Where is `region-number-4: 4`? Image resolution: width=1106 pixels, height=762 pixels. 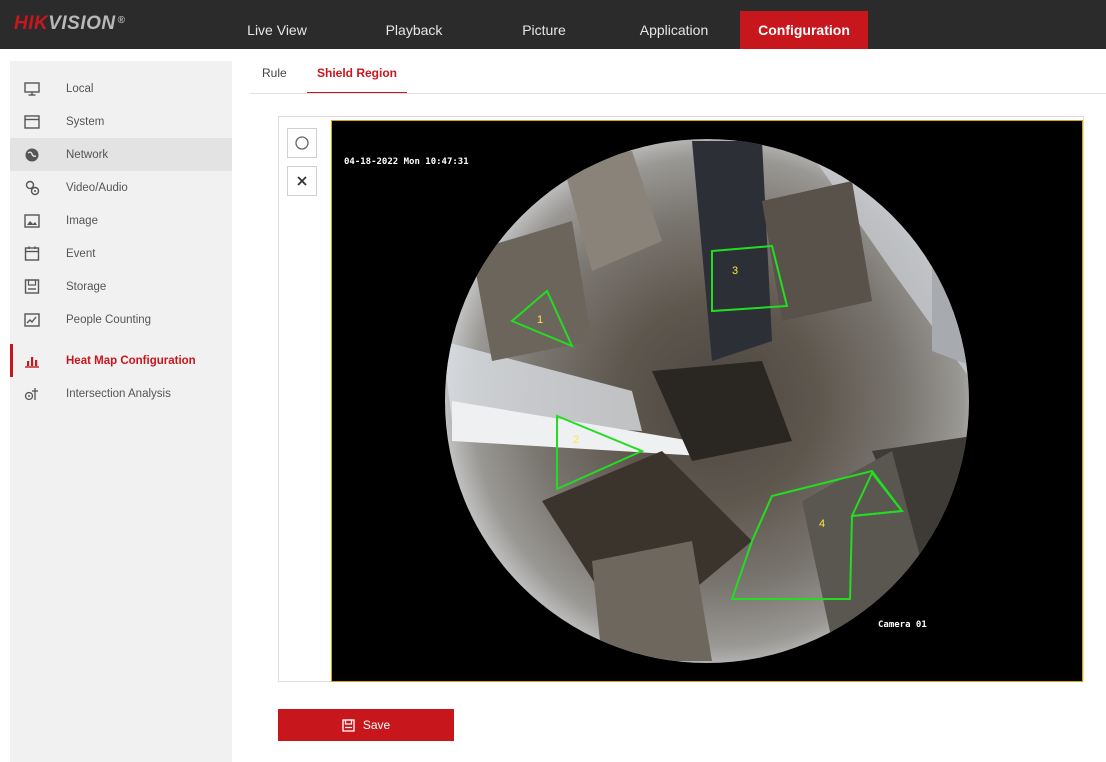 region-number-4: 4 is located at coordinates (822, 524).